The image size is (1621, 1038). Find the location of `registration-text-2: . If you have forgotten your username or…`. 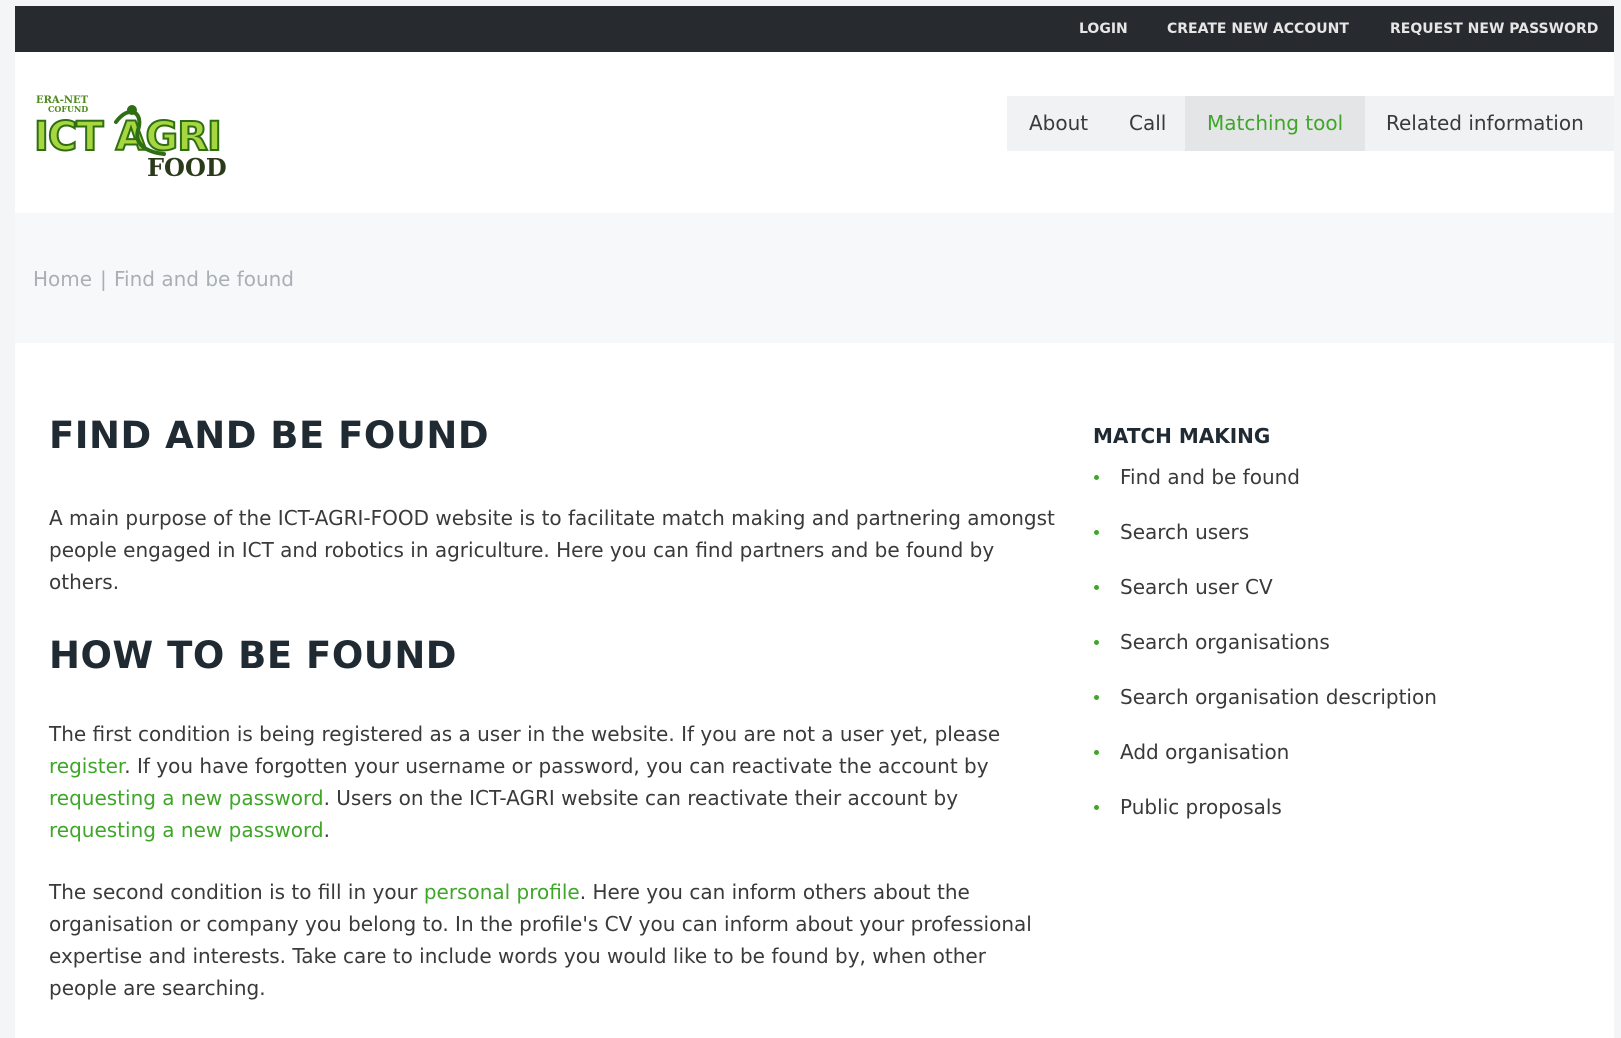

registration-text-2: . If you have forgotten your username or… is located at coordinates (556, 766).